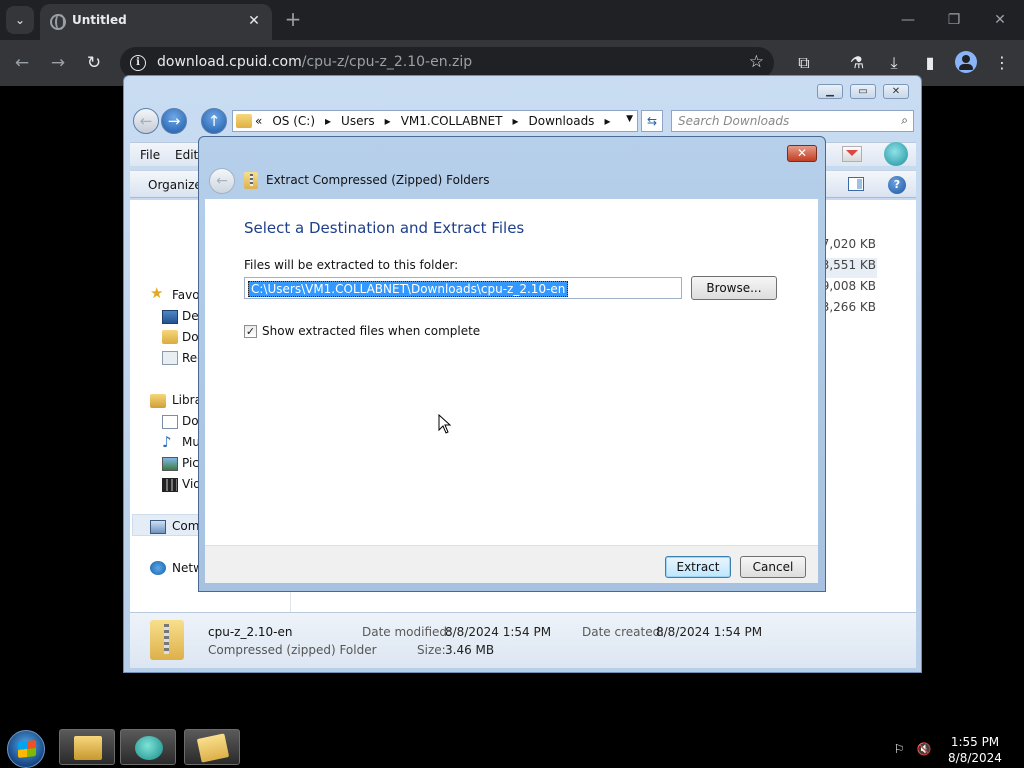 This screenshot has height=768, width=1024. I want to click on date-created-value: 8/8/2024 1:54 PM, so click(709, 632).